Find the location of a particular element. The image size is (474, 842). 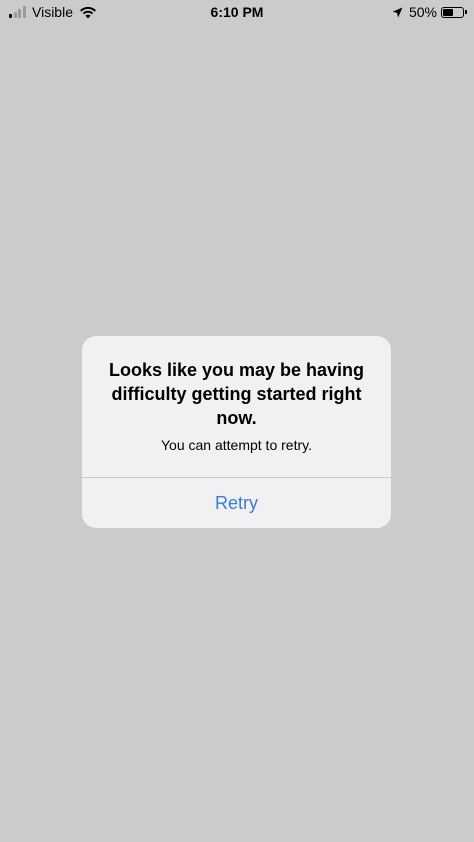

battery-percent: 50% is located at coordinates (422, 12).